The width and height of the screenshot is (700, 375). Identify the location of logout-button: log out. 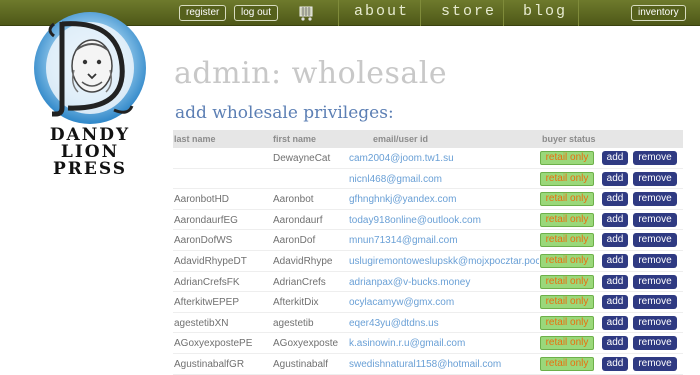
(256, 13).